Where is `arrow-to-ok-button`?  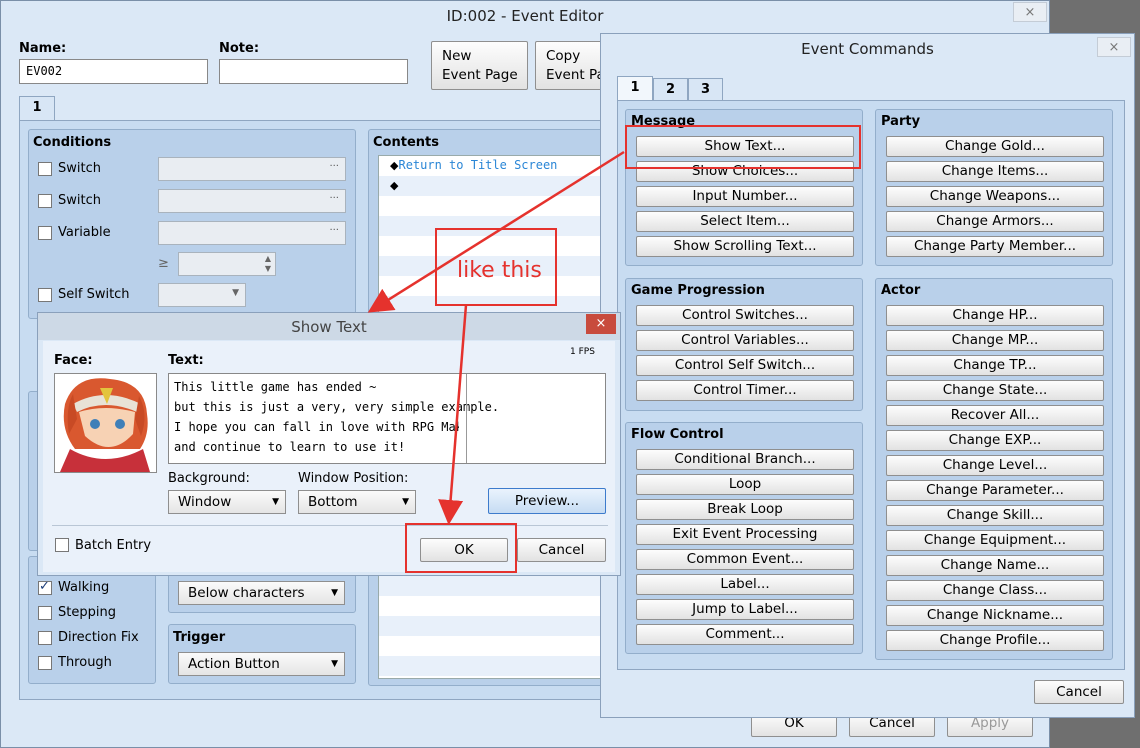 arrow-to-ok-button is located at coordinates (453, 414).